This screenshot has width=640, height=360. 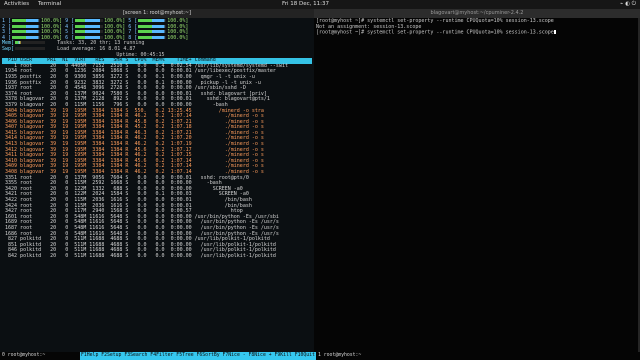 I want to click on right-terminal-title: blagovart@myhost:~/cpuminer-2.4.2, so click(x=477, y=13).